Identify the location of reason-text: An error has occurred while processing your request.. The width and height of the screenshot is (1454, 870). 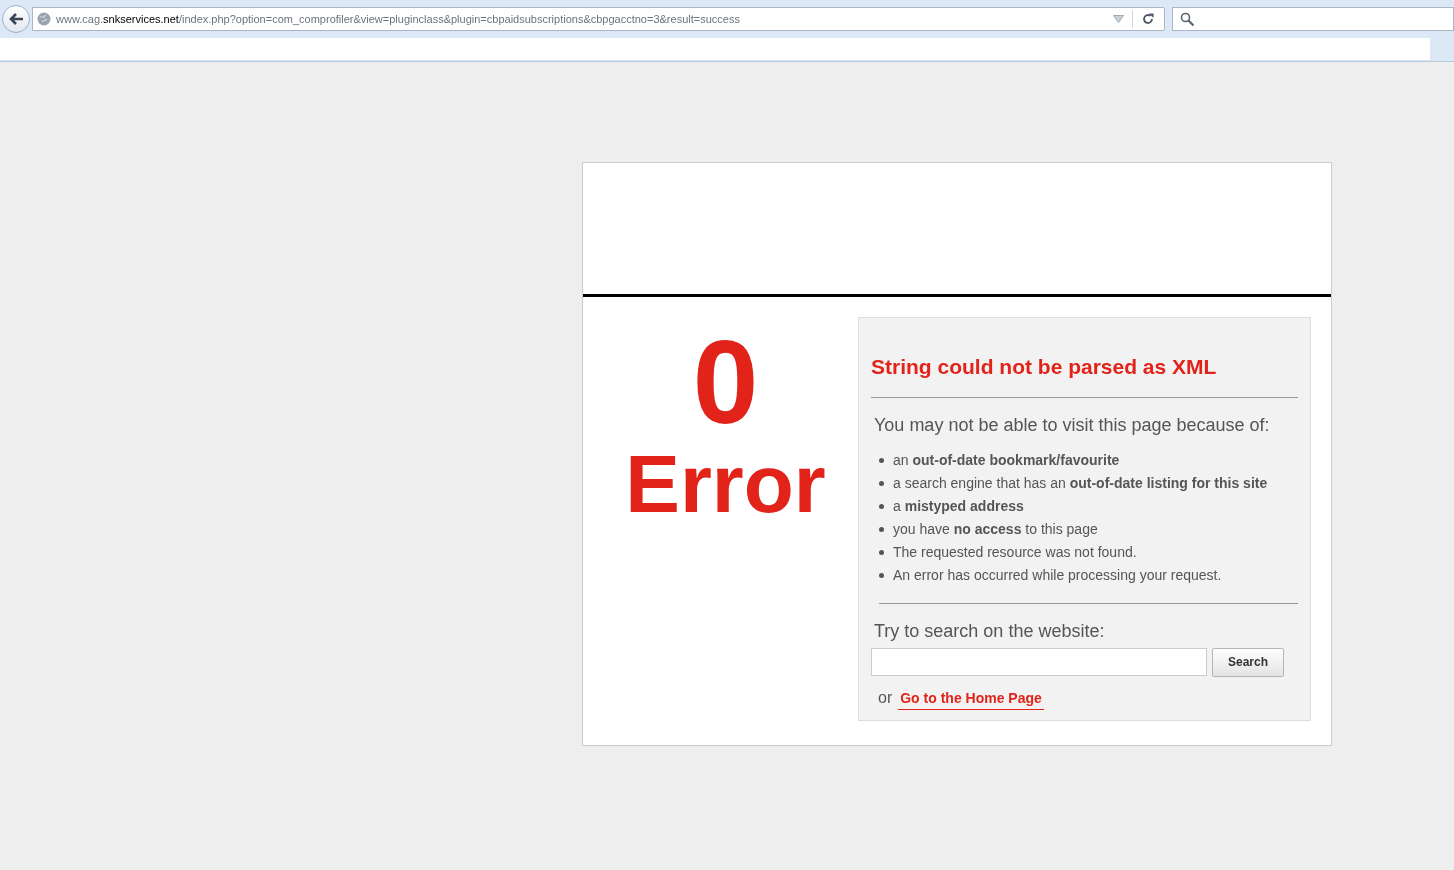
(1057, 575).